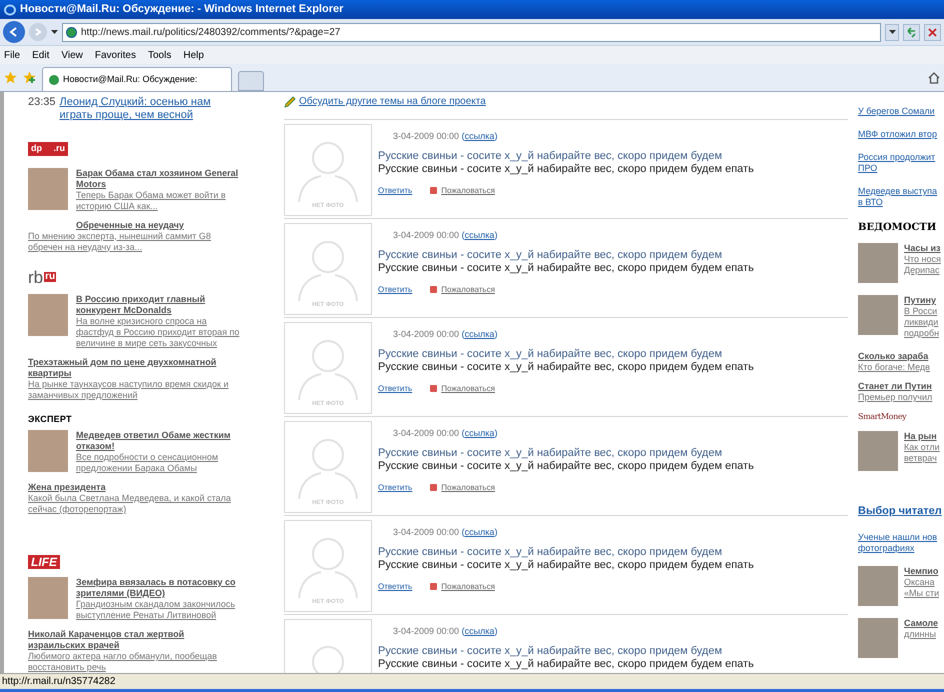 This screenshot has height=692, width=944. I want to click on story-title: Барак Обама стал хозяином General Motors, so click(158, 179).